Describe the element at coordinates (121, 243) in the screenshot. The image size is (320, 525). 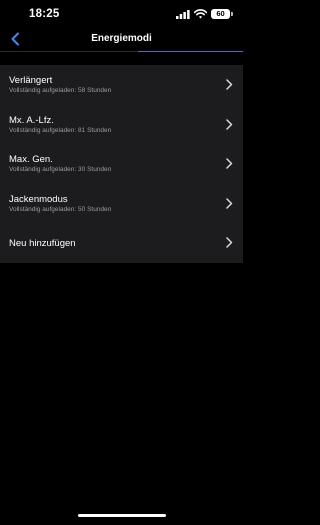
I see `add-new-mode-button: Neu hinzufügen` at that location.